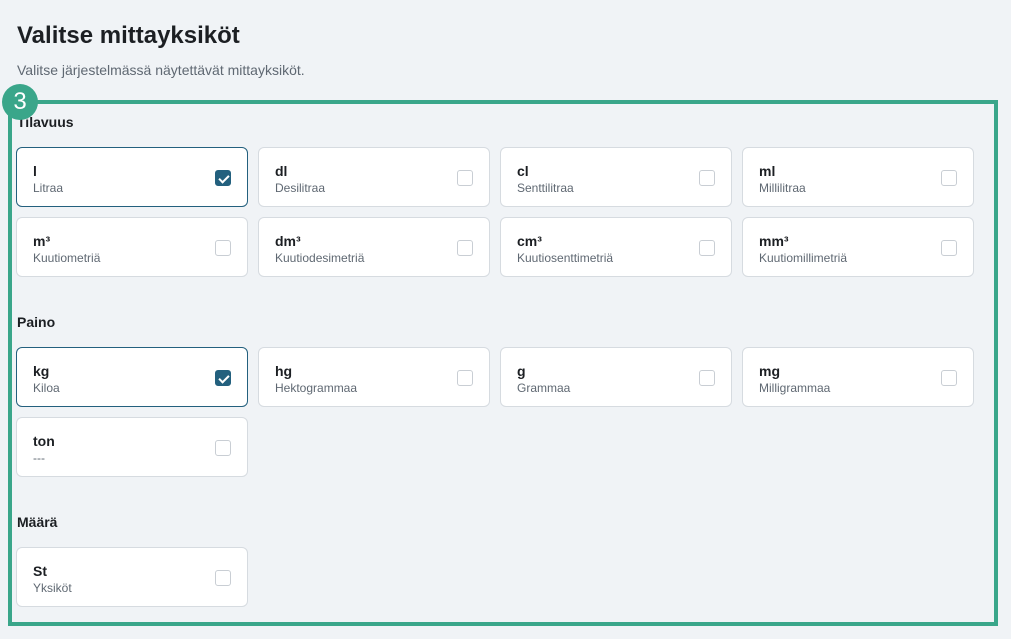  I want to click on unit-abbr: dm³, so click(288, 241).